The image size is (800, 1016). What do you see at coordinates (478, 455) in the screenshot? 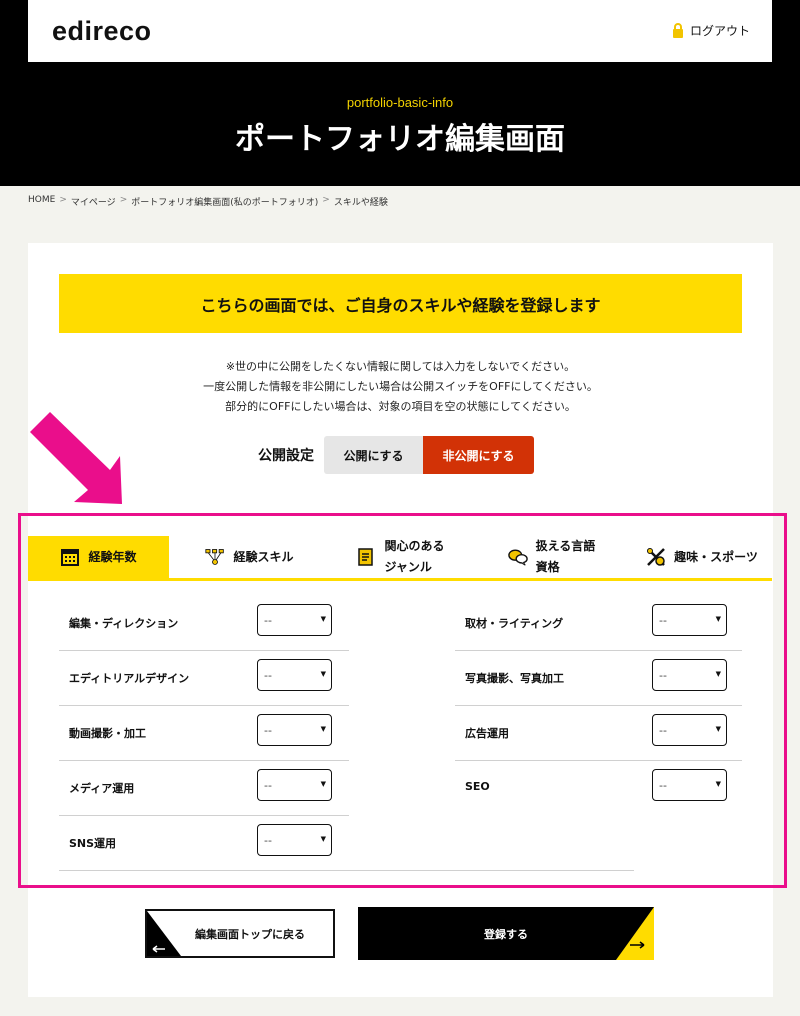
I see `private-button: 非公開にする` at bounding box center [478, 455].